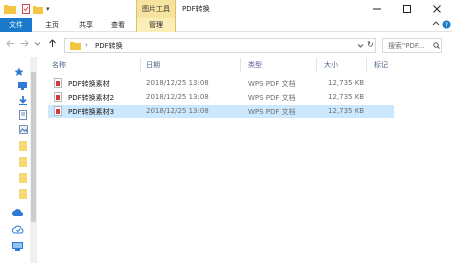  I want to click on properties-icon, so click(26, 9).